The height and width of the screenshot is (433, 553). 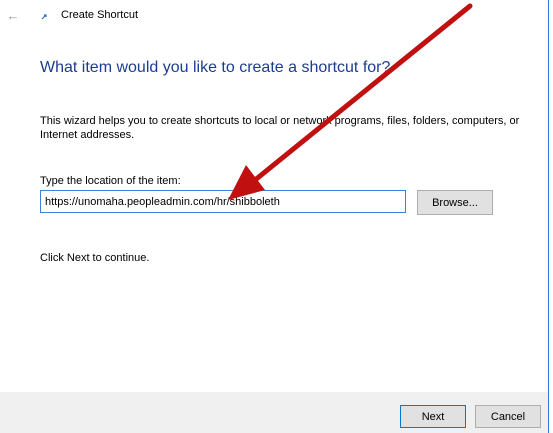 What do you see at coordinates (508, 416) in the screenshot?
I see `cancel-button: Cancel` at bounding box center [508, 416].